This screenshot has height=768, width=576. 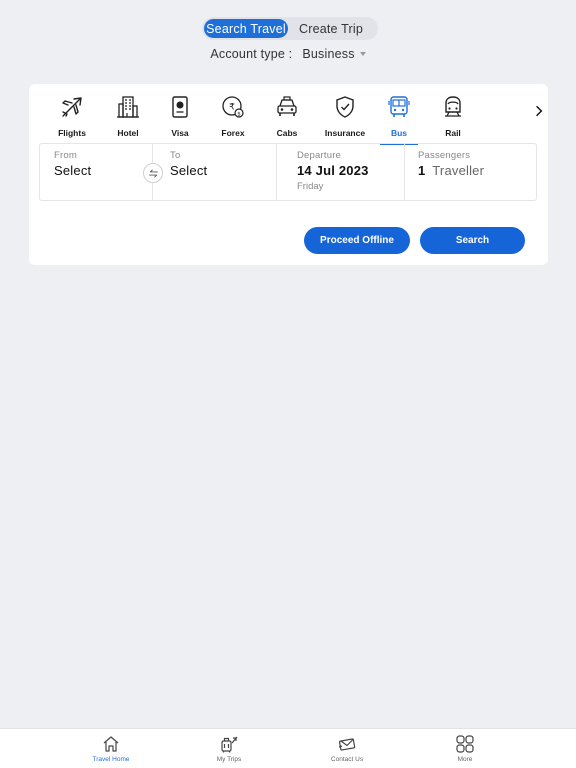 I want to click on to-caption: To, so click(x=175, y=155).